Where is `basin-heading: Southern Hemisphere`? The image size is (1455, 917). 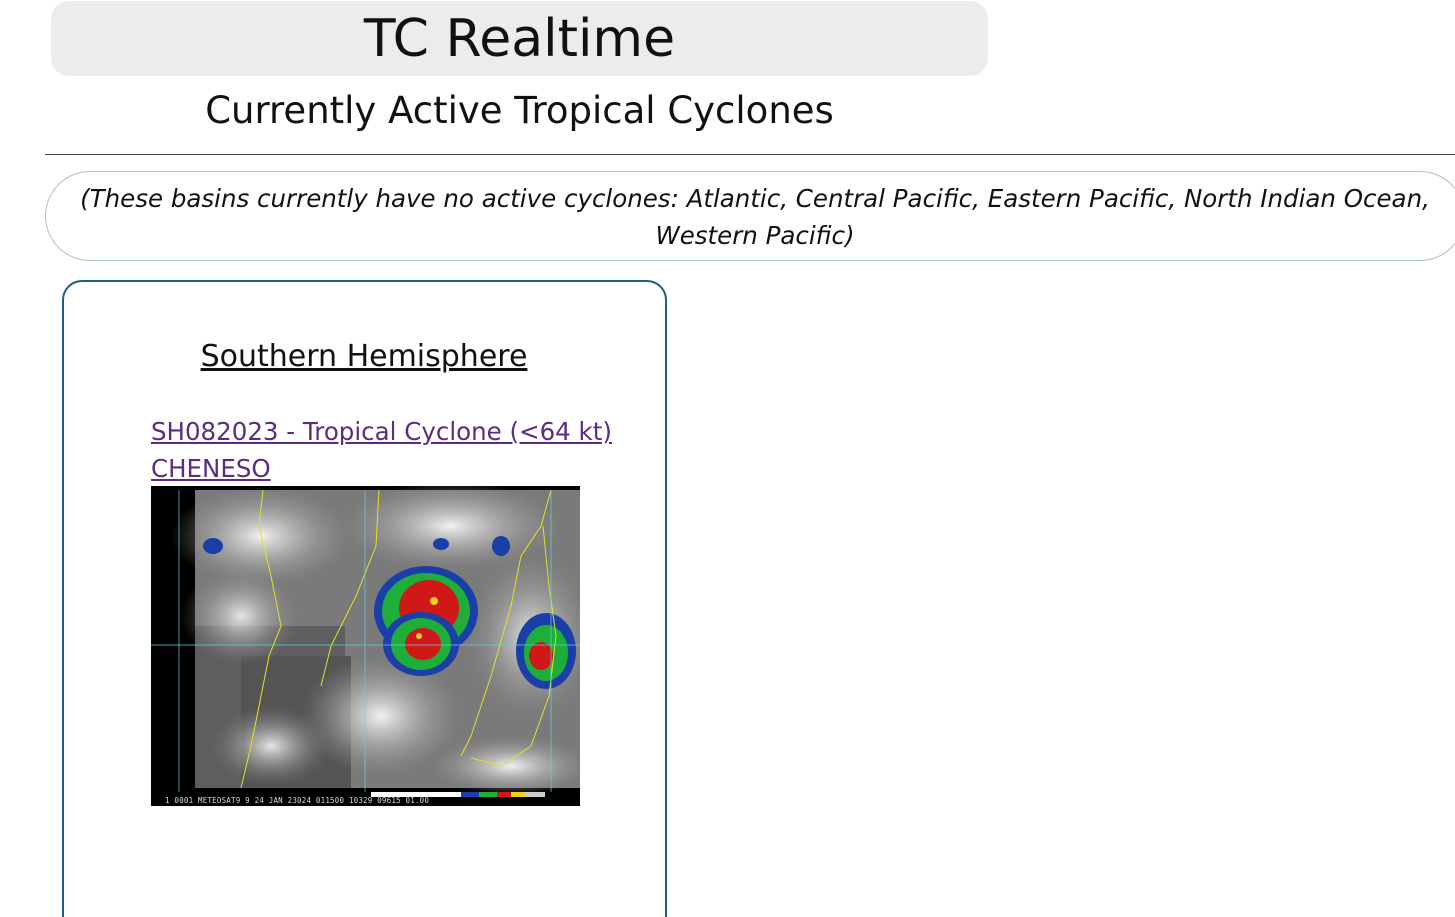 basin-heading: Southern Hemisphere is located at coordinates (364, 356).